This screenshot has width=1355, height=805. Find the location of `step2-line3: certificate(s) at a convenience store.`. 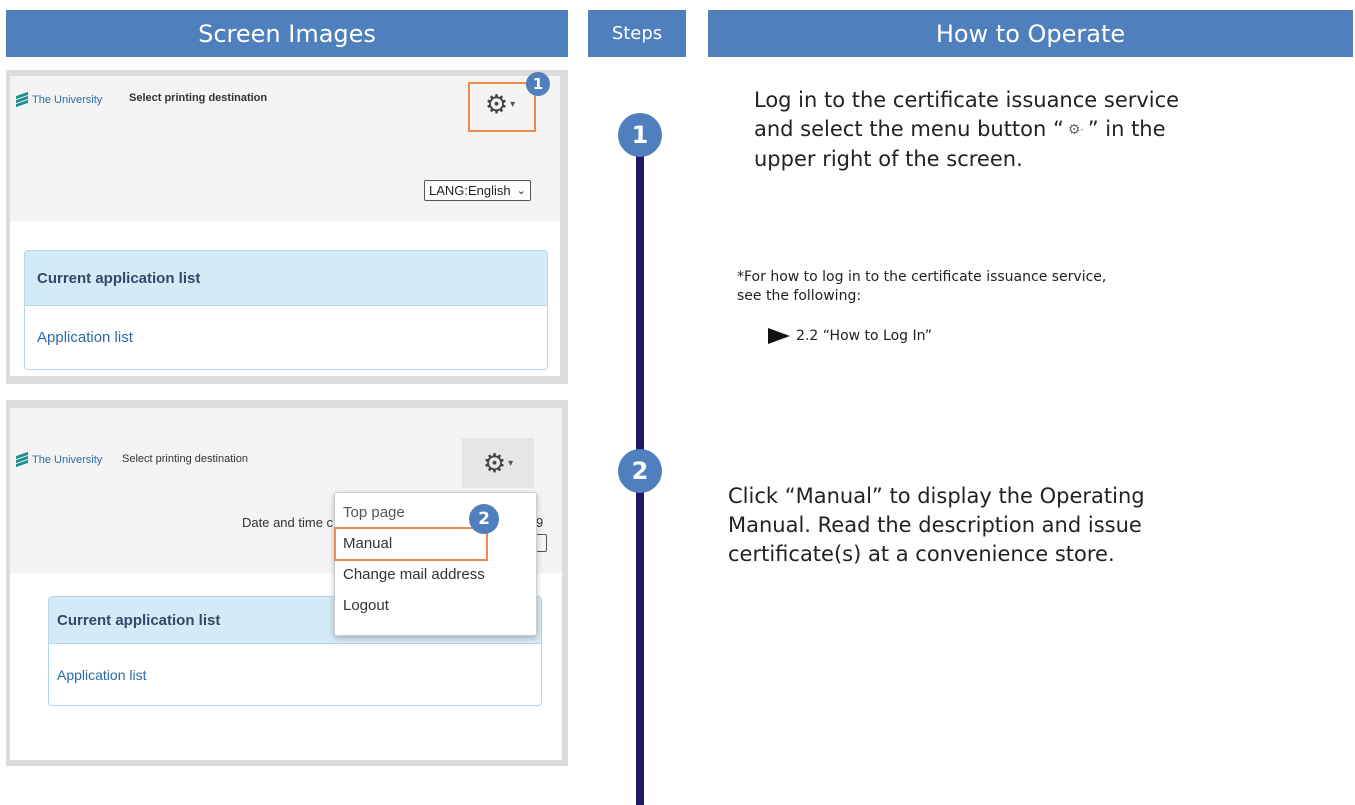

step2-line3: certificate(s) at a convenience store. is located at coordinates (921, 554).